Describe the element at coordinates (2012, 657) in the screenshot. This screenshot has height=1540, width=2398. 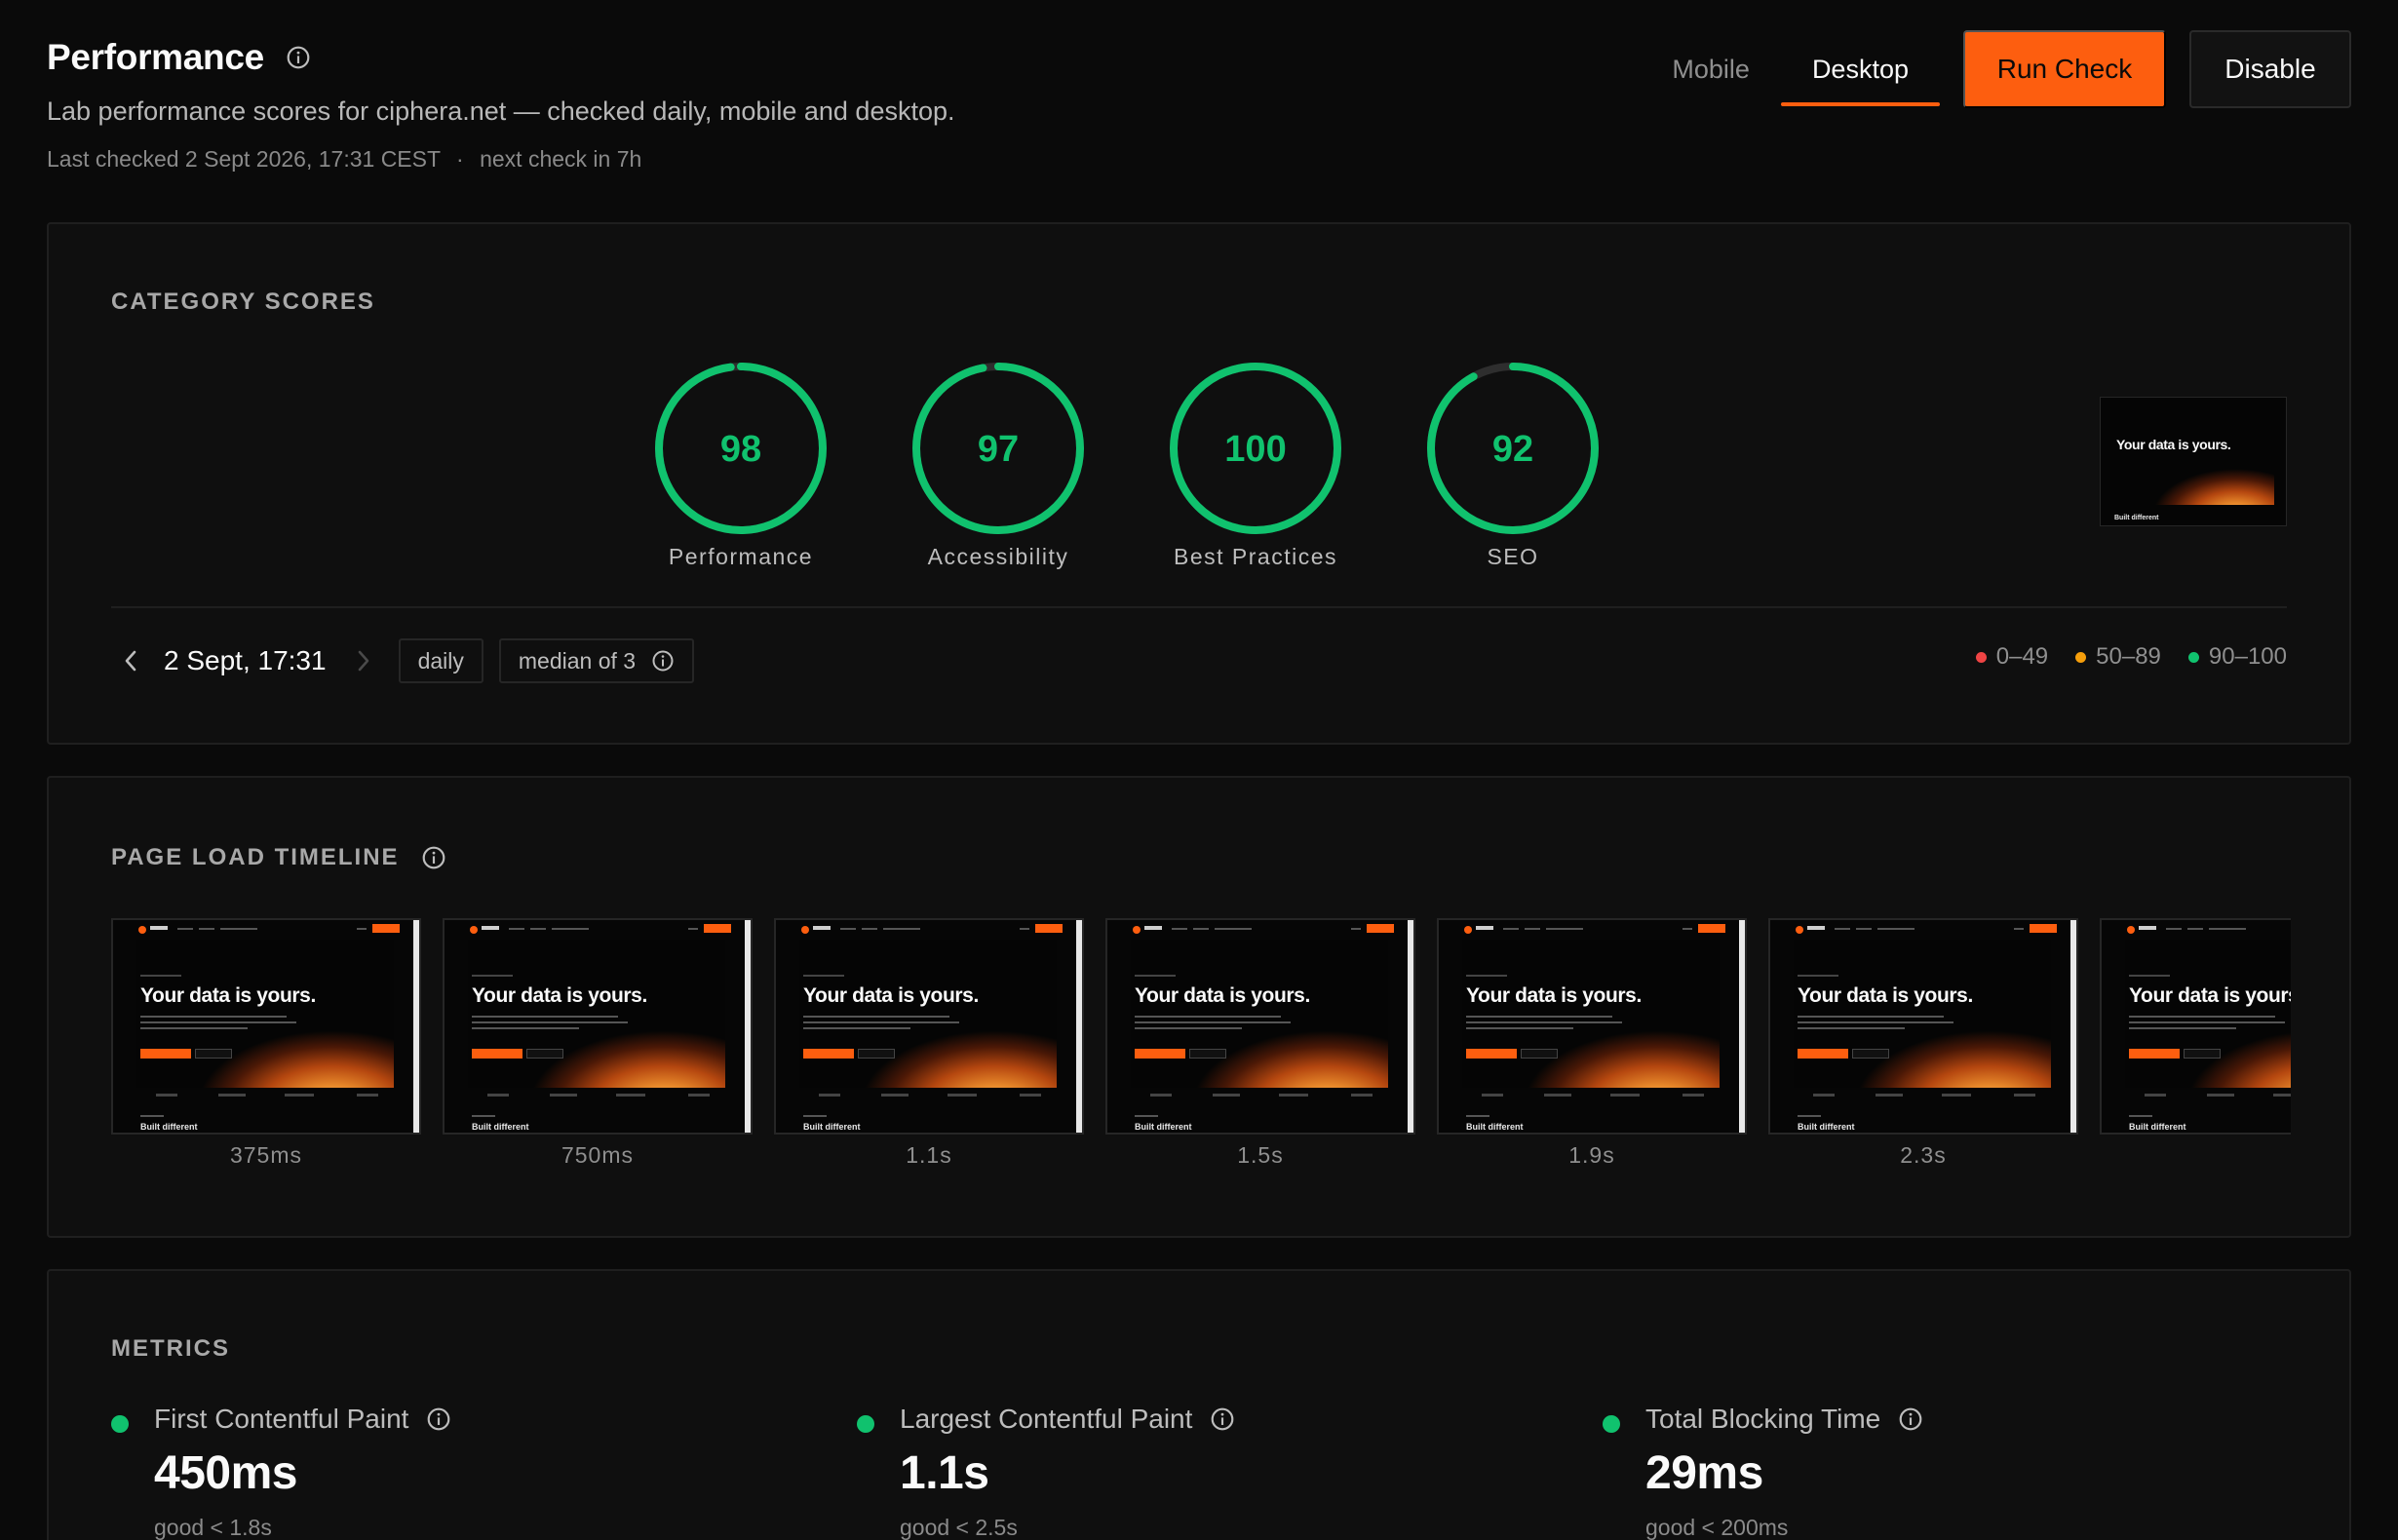
I see `legend-item-poor: 0–49` at that location.